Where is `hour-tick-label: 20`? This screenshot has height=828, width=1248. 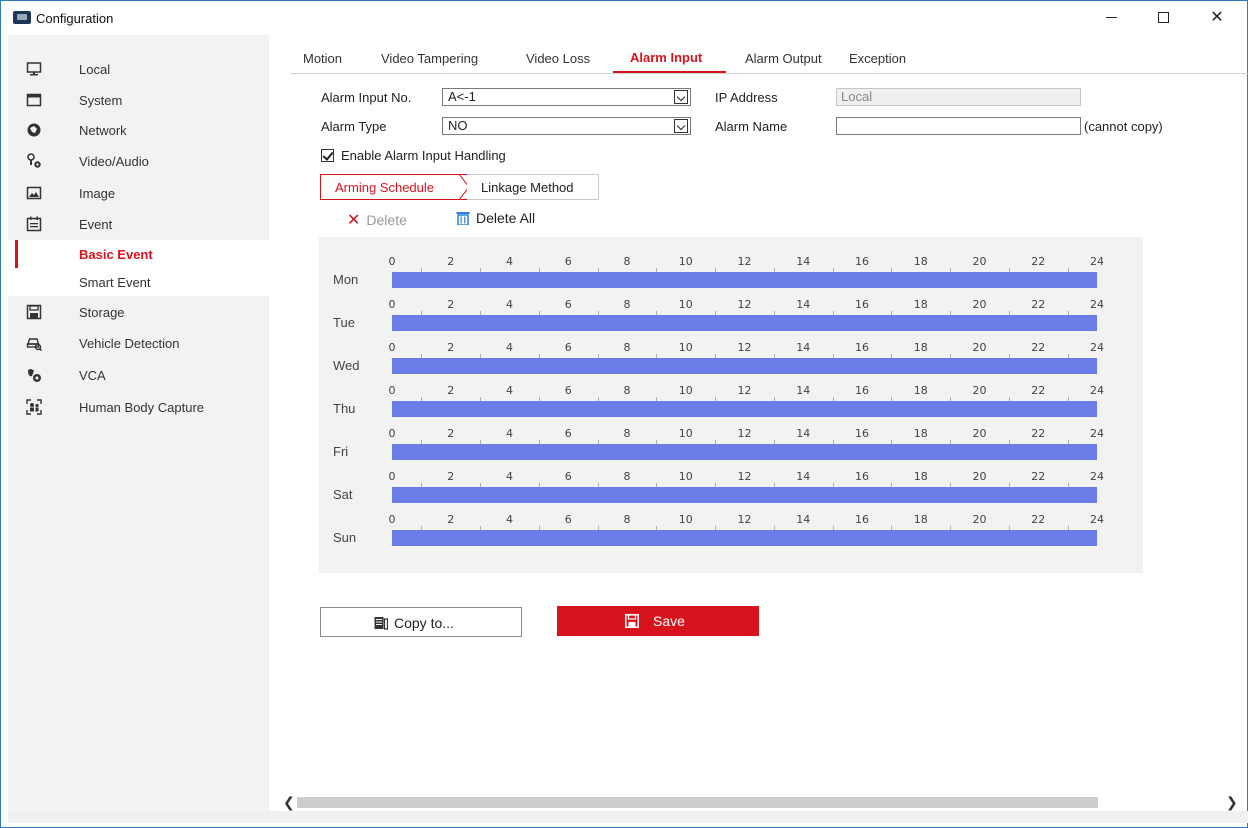 hour-tick-label: 20 is located at coordinates (979, 261).